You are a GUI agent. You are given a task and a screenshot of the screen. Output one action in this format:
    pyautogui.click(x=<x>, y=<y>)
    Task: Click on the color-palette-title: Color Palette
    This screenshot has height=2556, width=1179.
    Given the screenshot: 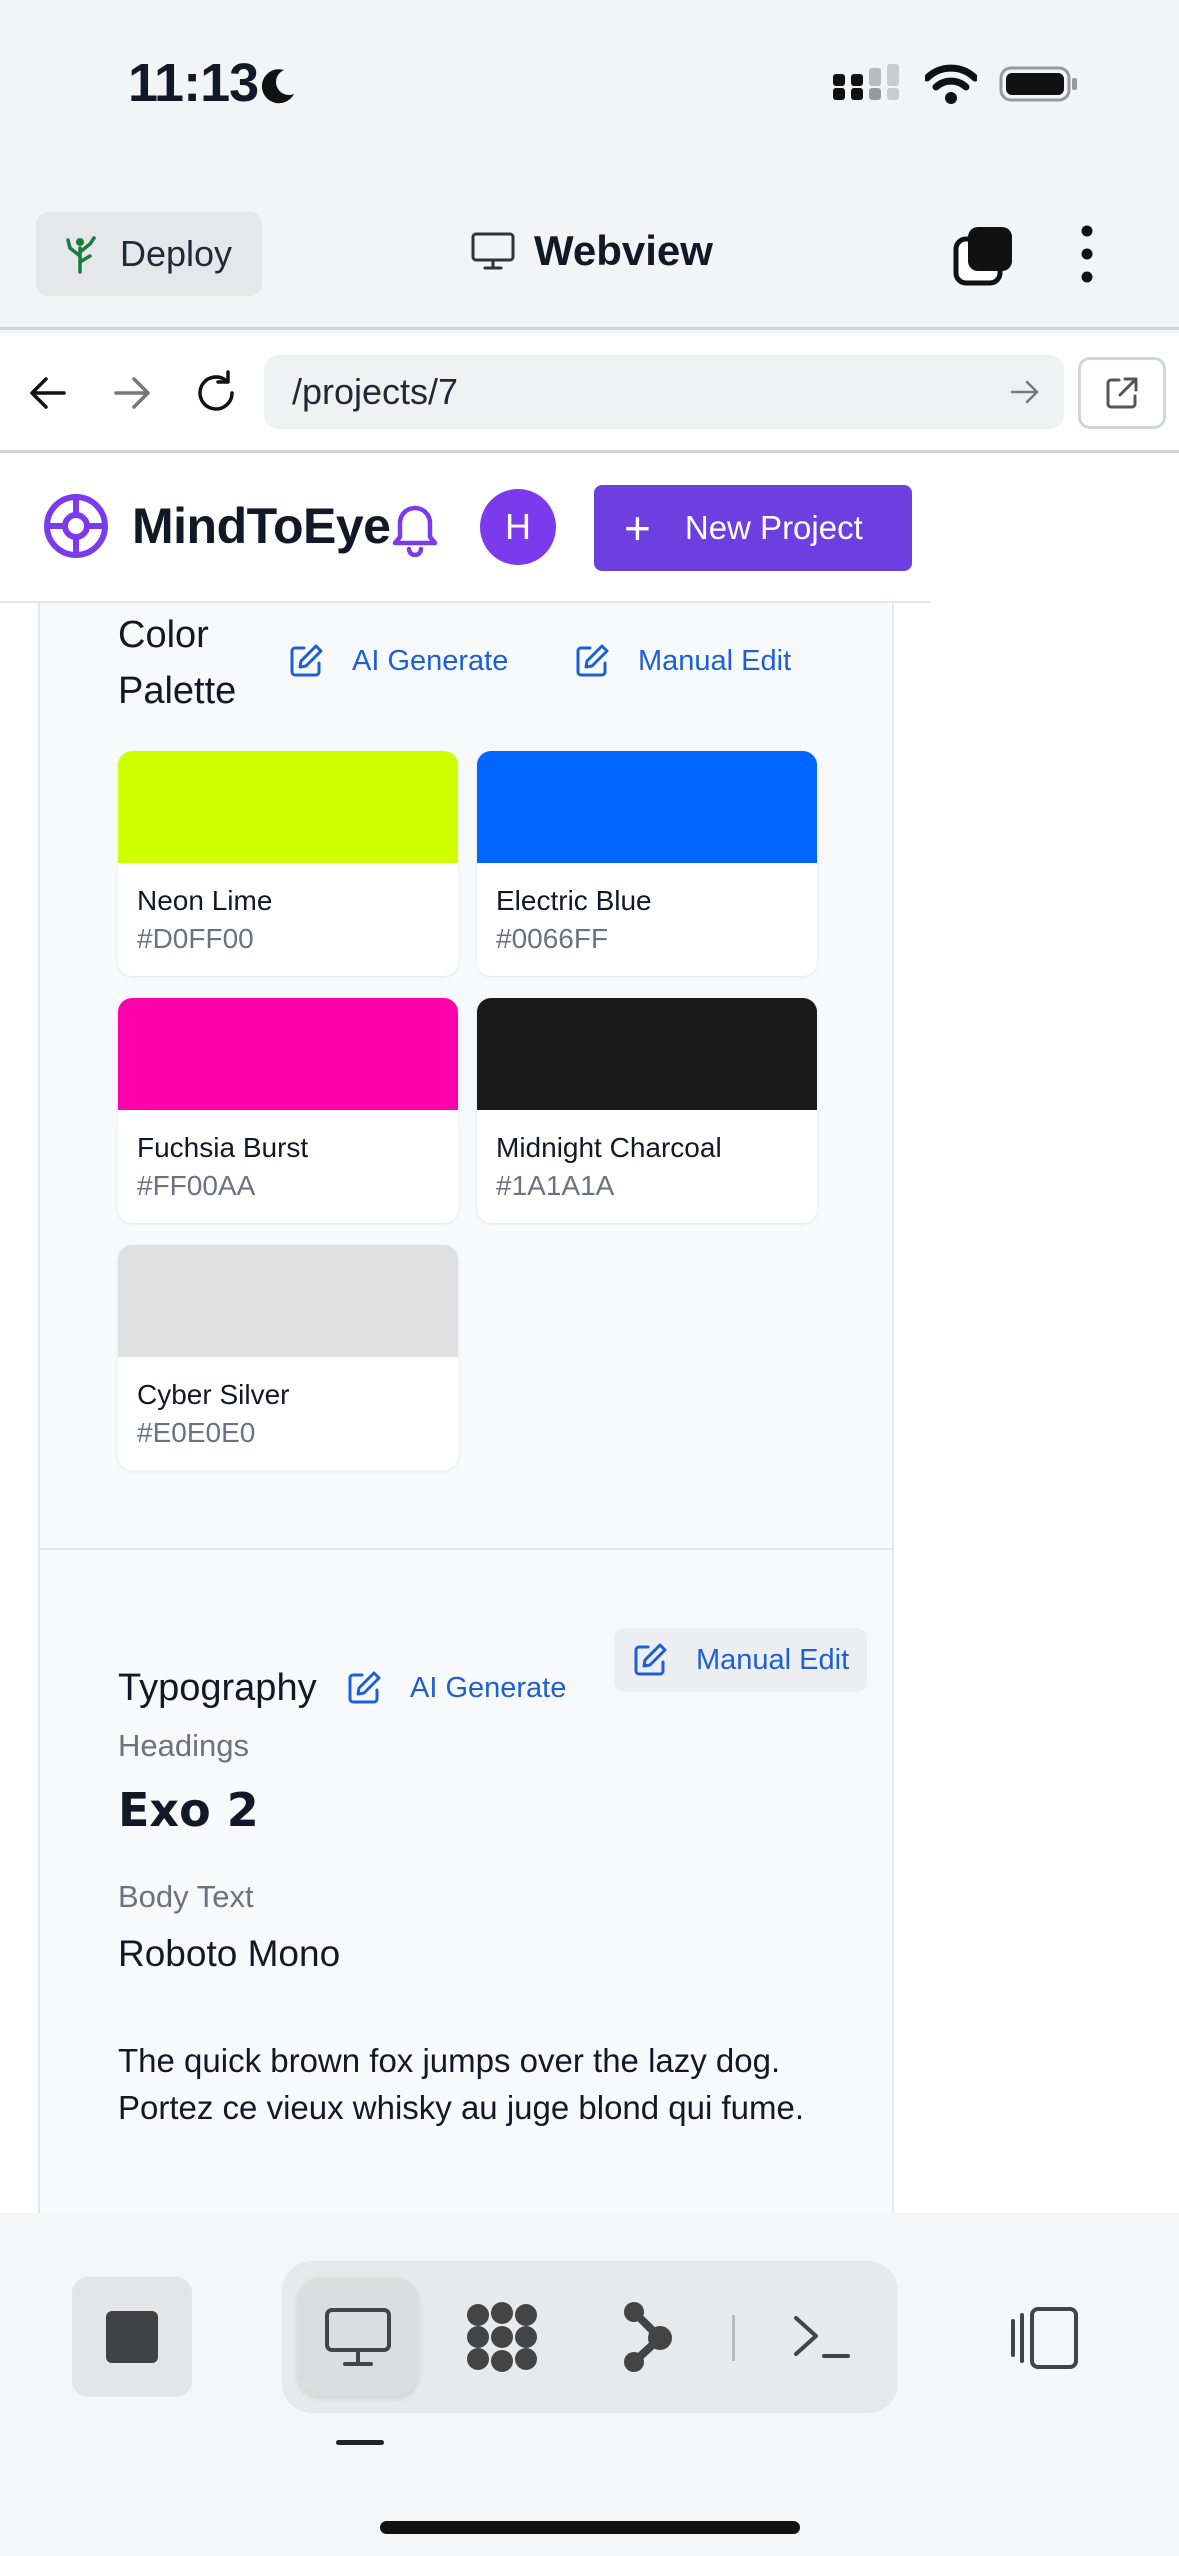 What is the action you would take?
    pyautogui.click(x=177, y=663)
    